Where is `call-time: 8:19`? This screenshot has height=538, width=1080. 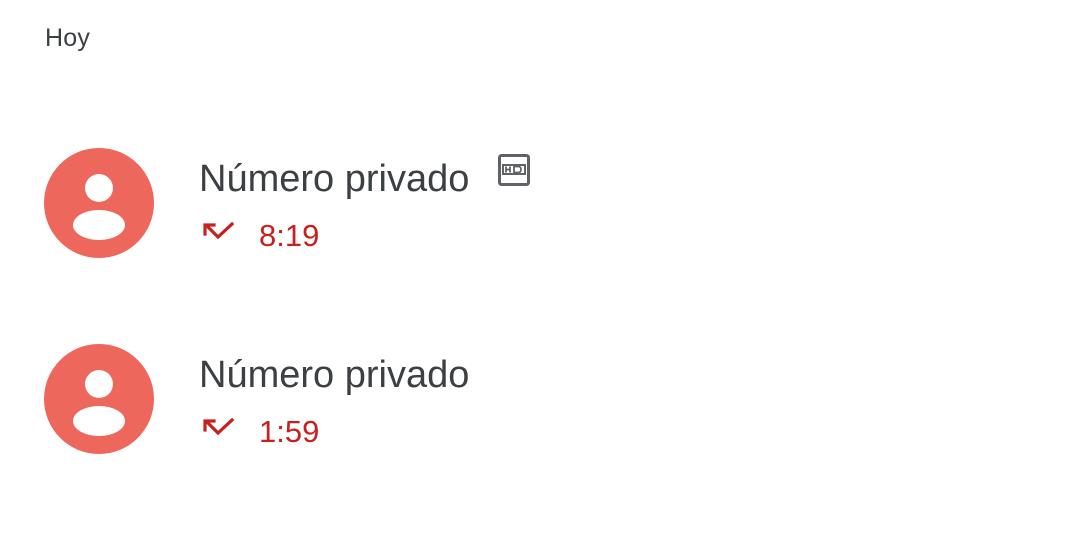
call-time: 8:19 is located at coordinates (289, 235).